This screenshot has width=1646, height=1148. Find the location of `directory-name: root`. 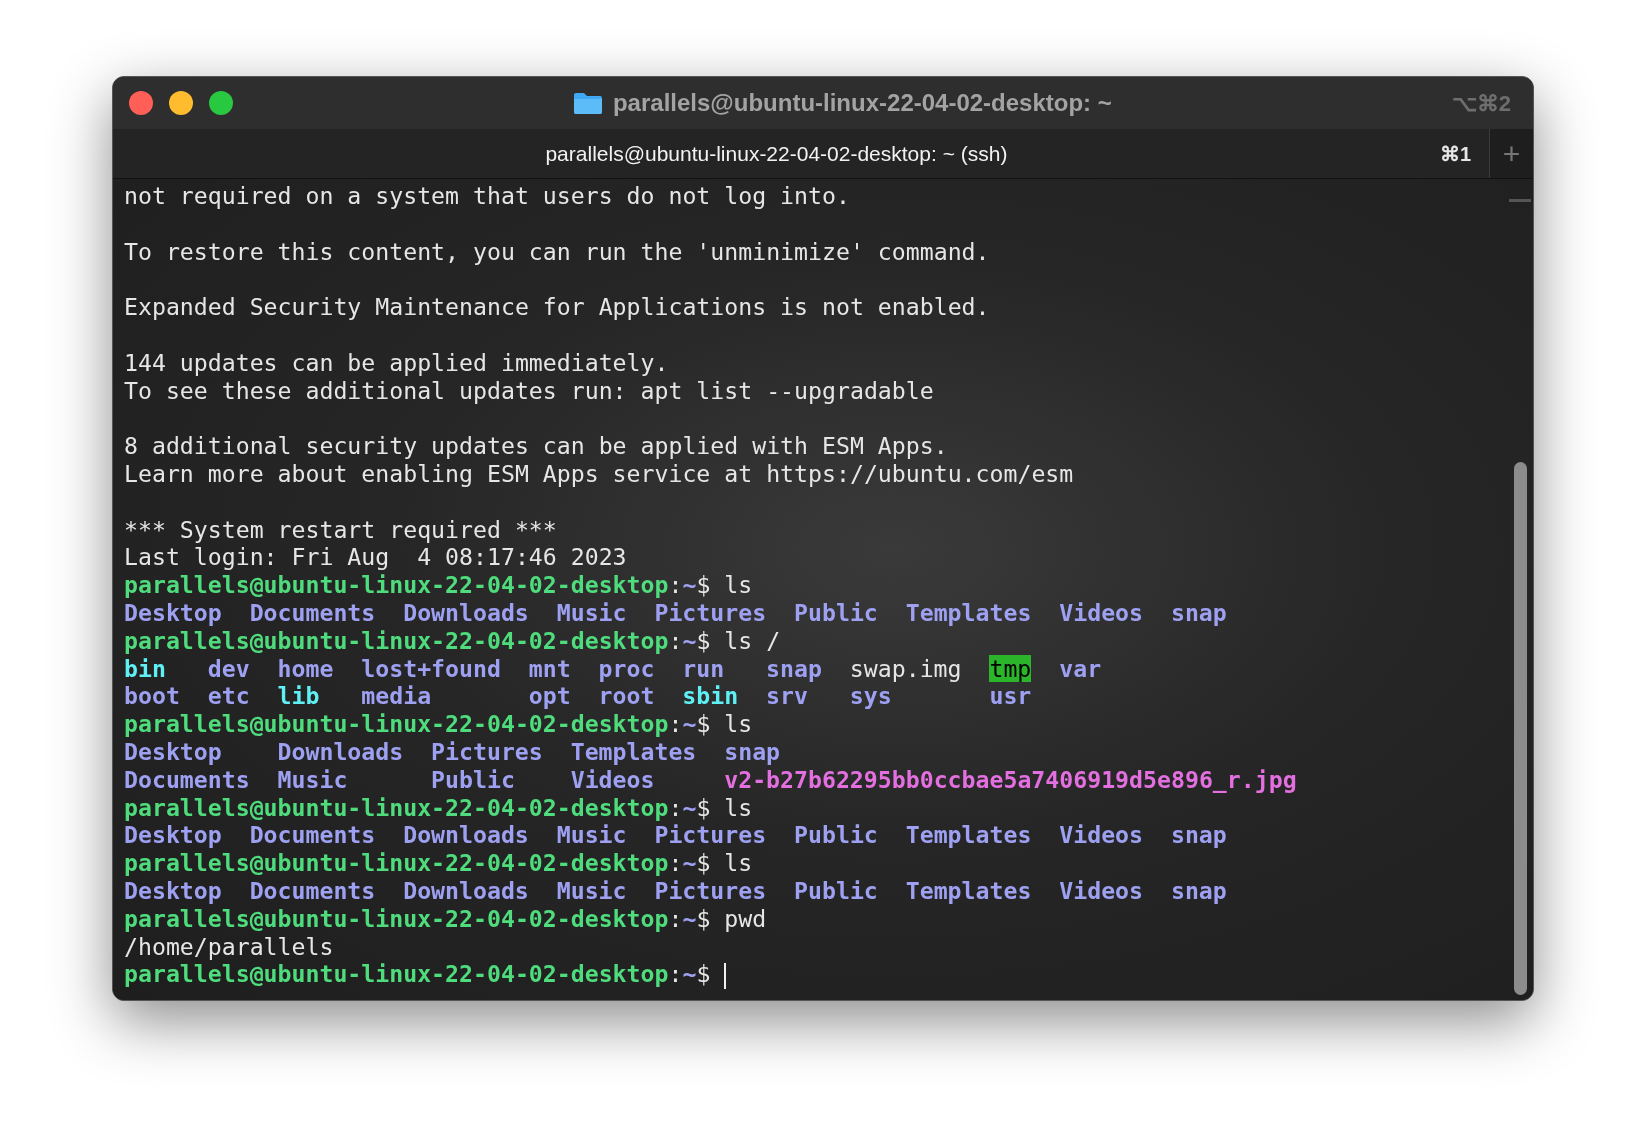

directory-name: root is located at coordinates (626, 696).